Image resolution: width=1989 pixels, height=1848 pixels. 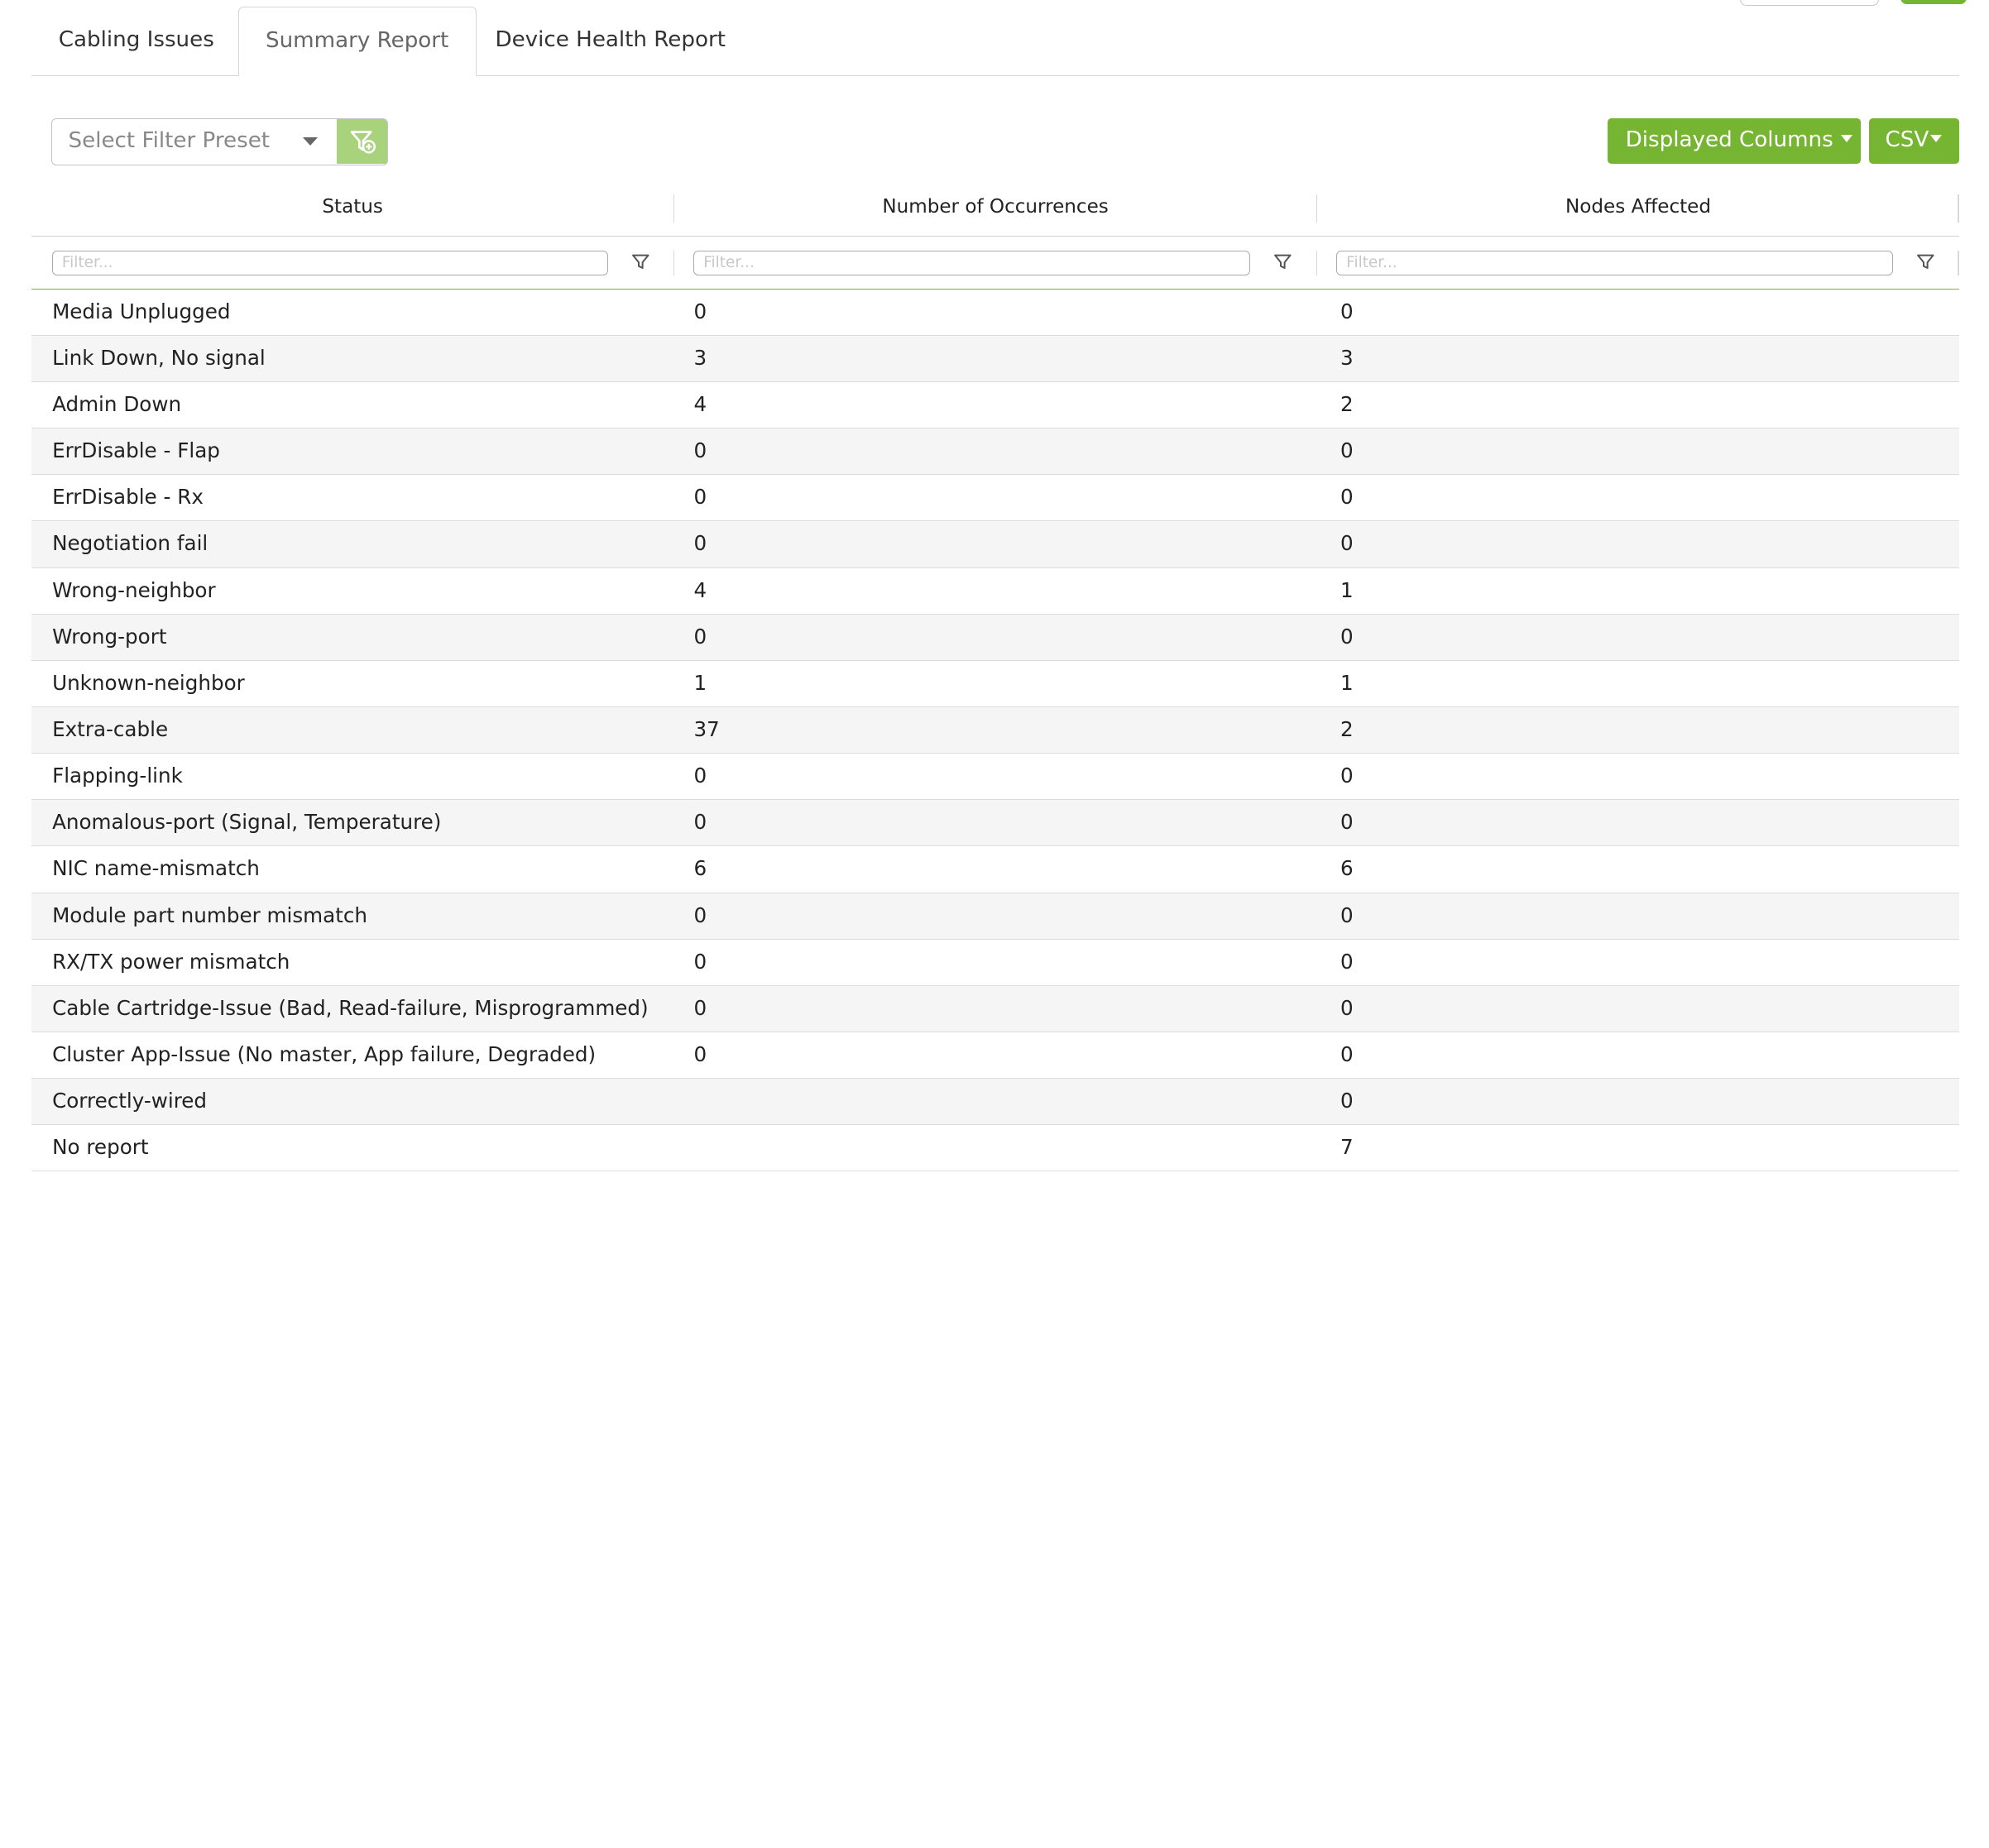 What do you see at coordinates (1907, 140) in the screenshot?
I see `csv-label: CSV` at bounding box center [1907, 140].